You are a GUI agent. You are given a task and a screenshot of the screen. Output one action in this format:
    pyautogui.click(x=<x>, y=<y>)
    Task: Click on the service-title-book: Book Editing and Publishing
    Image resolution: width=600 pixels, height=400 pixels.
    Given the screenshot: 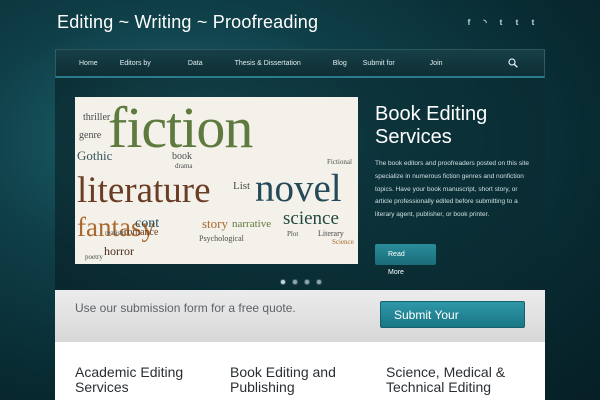 What is the action you would take?
    pyautogui.click(x=302, y=380)
    